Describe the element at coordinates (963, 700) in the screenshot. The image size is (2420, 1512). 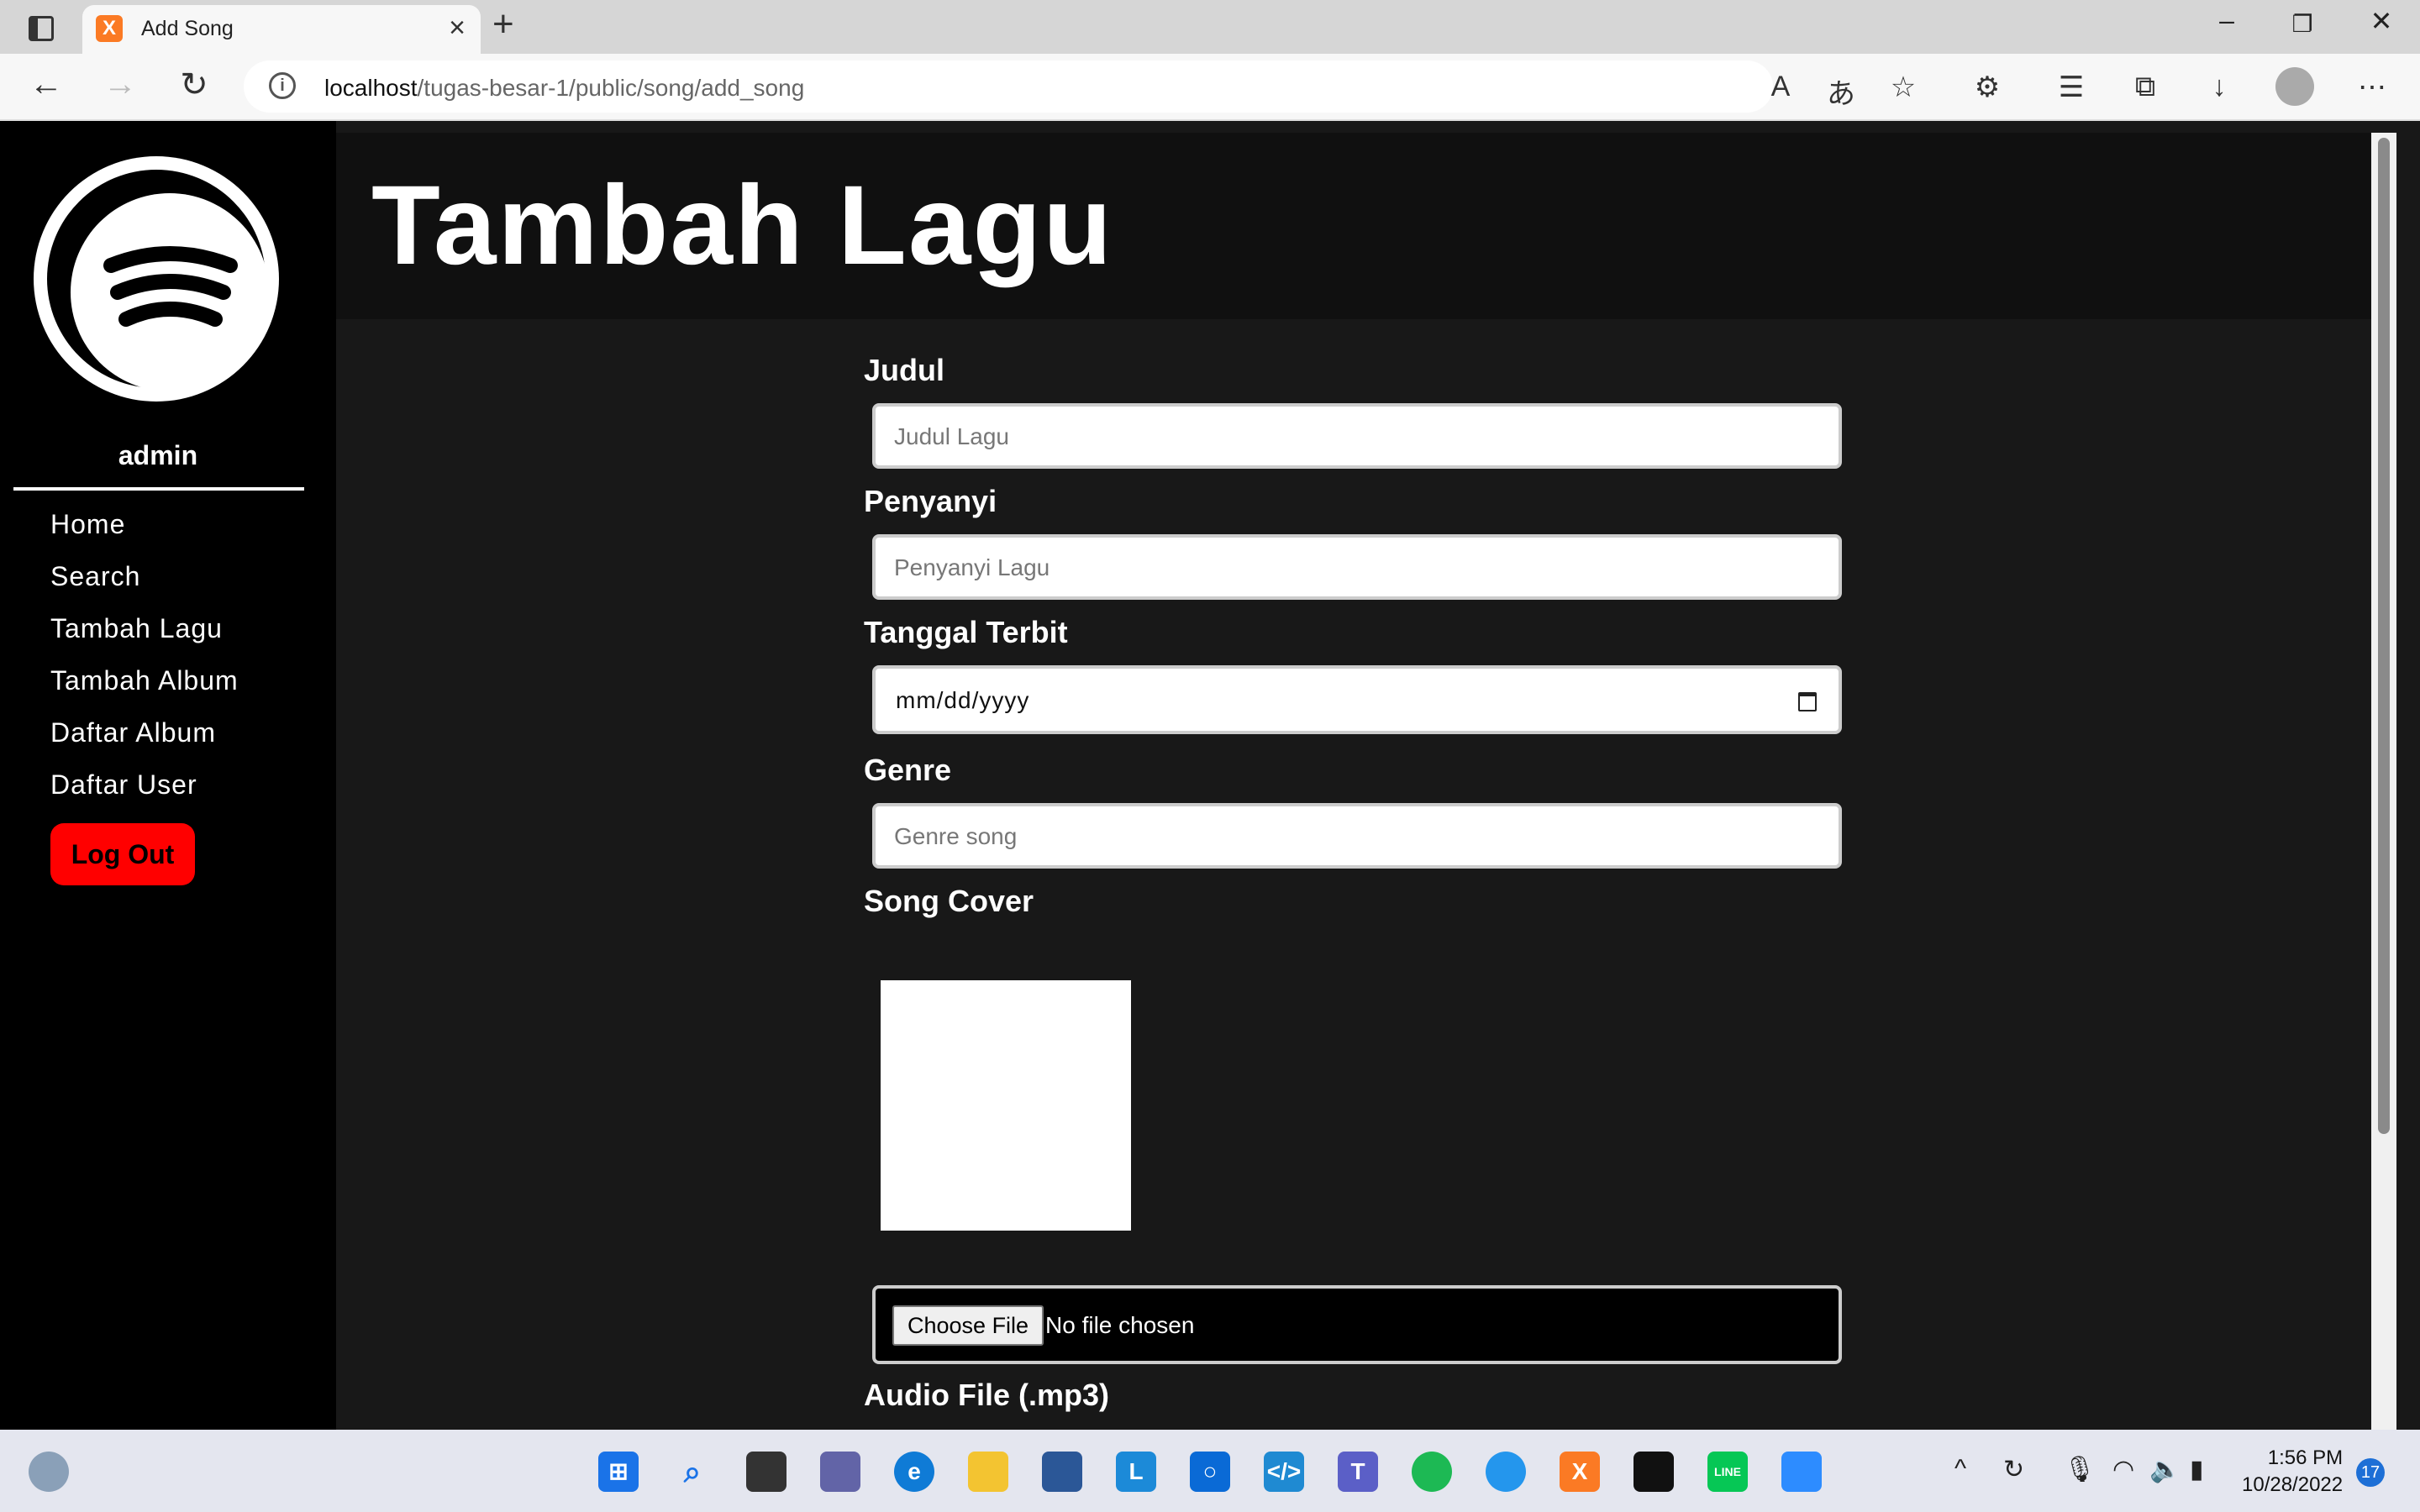
I see `date-format: mm/dd/yyyy` at that location.